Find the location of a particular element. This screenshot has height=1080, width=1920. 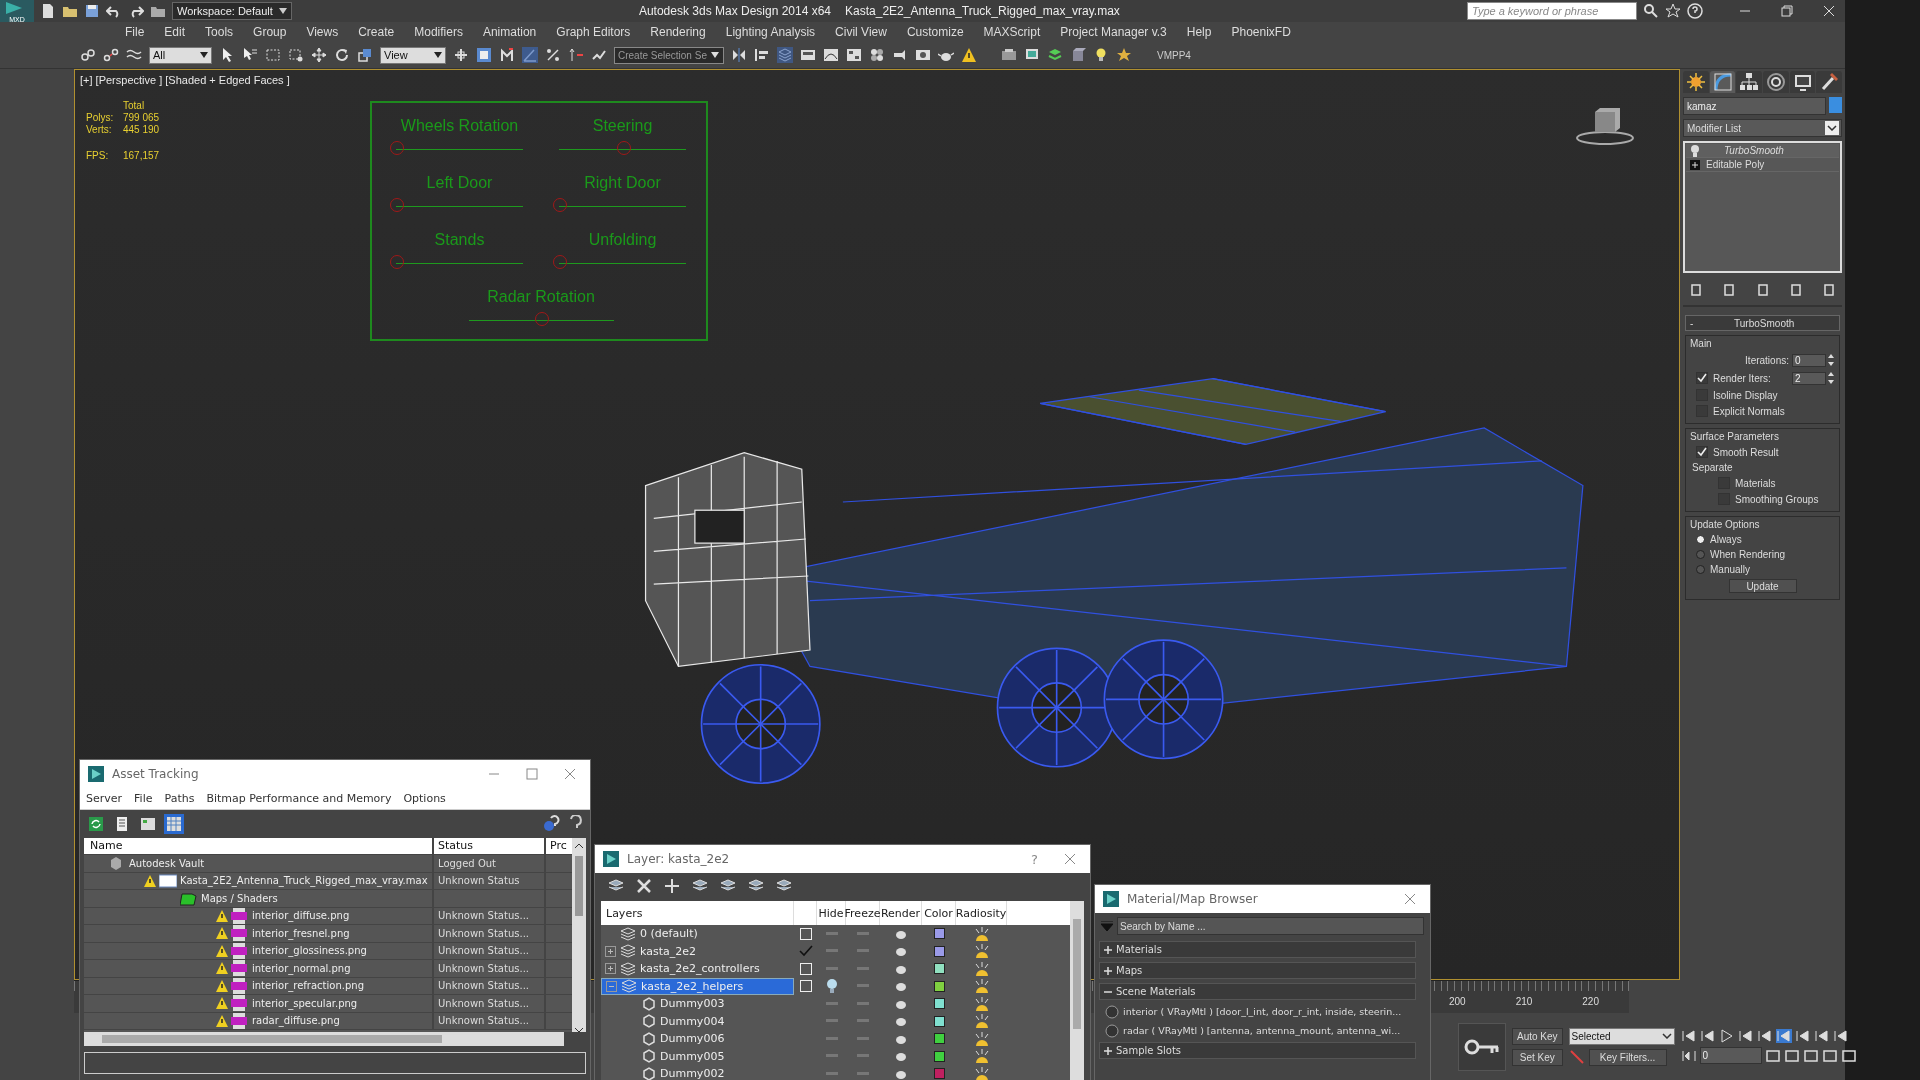

number-field: 0 is located at coordinates (1809, 360).